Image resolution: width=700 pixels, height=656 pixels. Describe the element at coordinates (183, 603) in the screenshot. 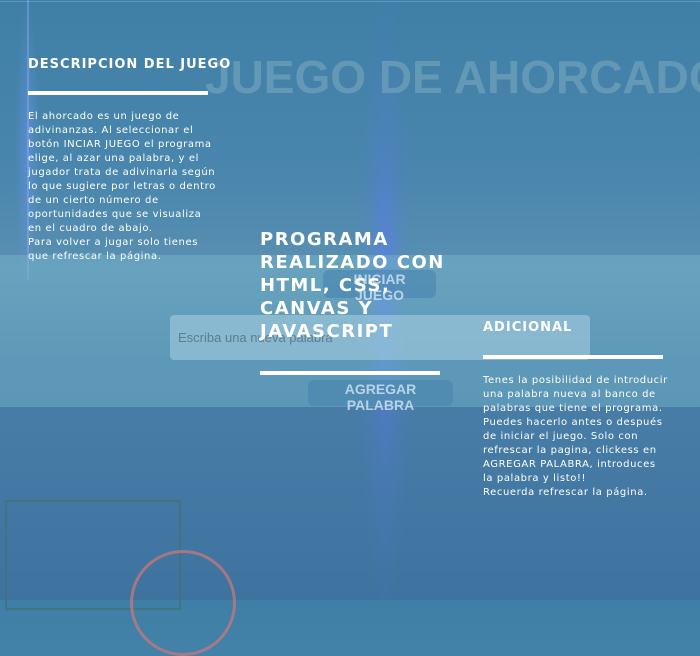

I see `hangman-head-shape` at that location.